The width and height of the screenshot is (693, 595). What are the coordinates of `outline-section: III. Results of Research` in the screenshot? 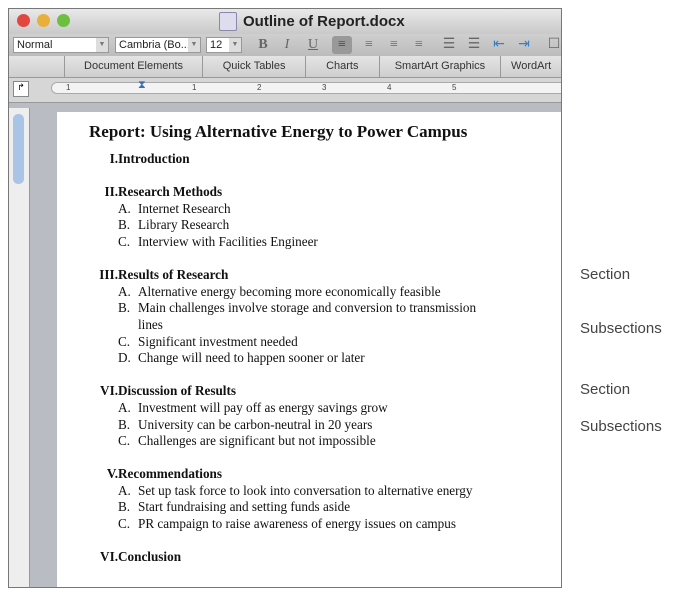 It's located at (307, 275).